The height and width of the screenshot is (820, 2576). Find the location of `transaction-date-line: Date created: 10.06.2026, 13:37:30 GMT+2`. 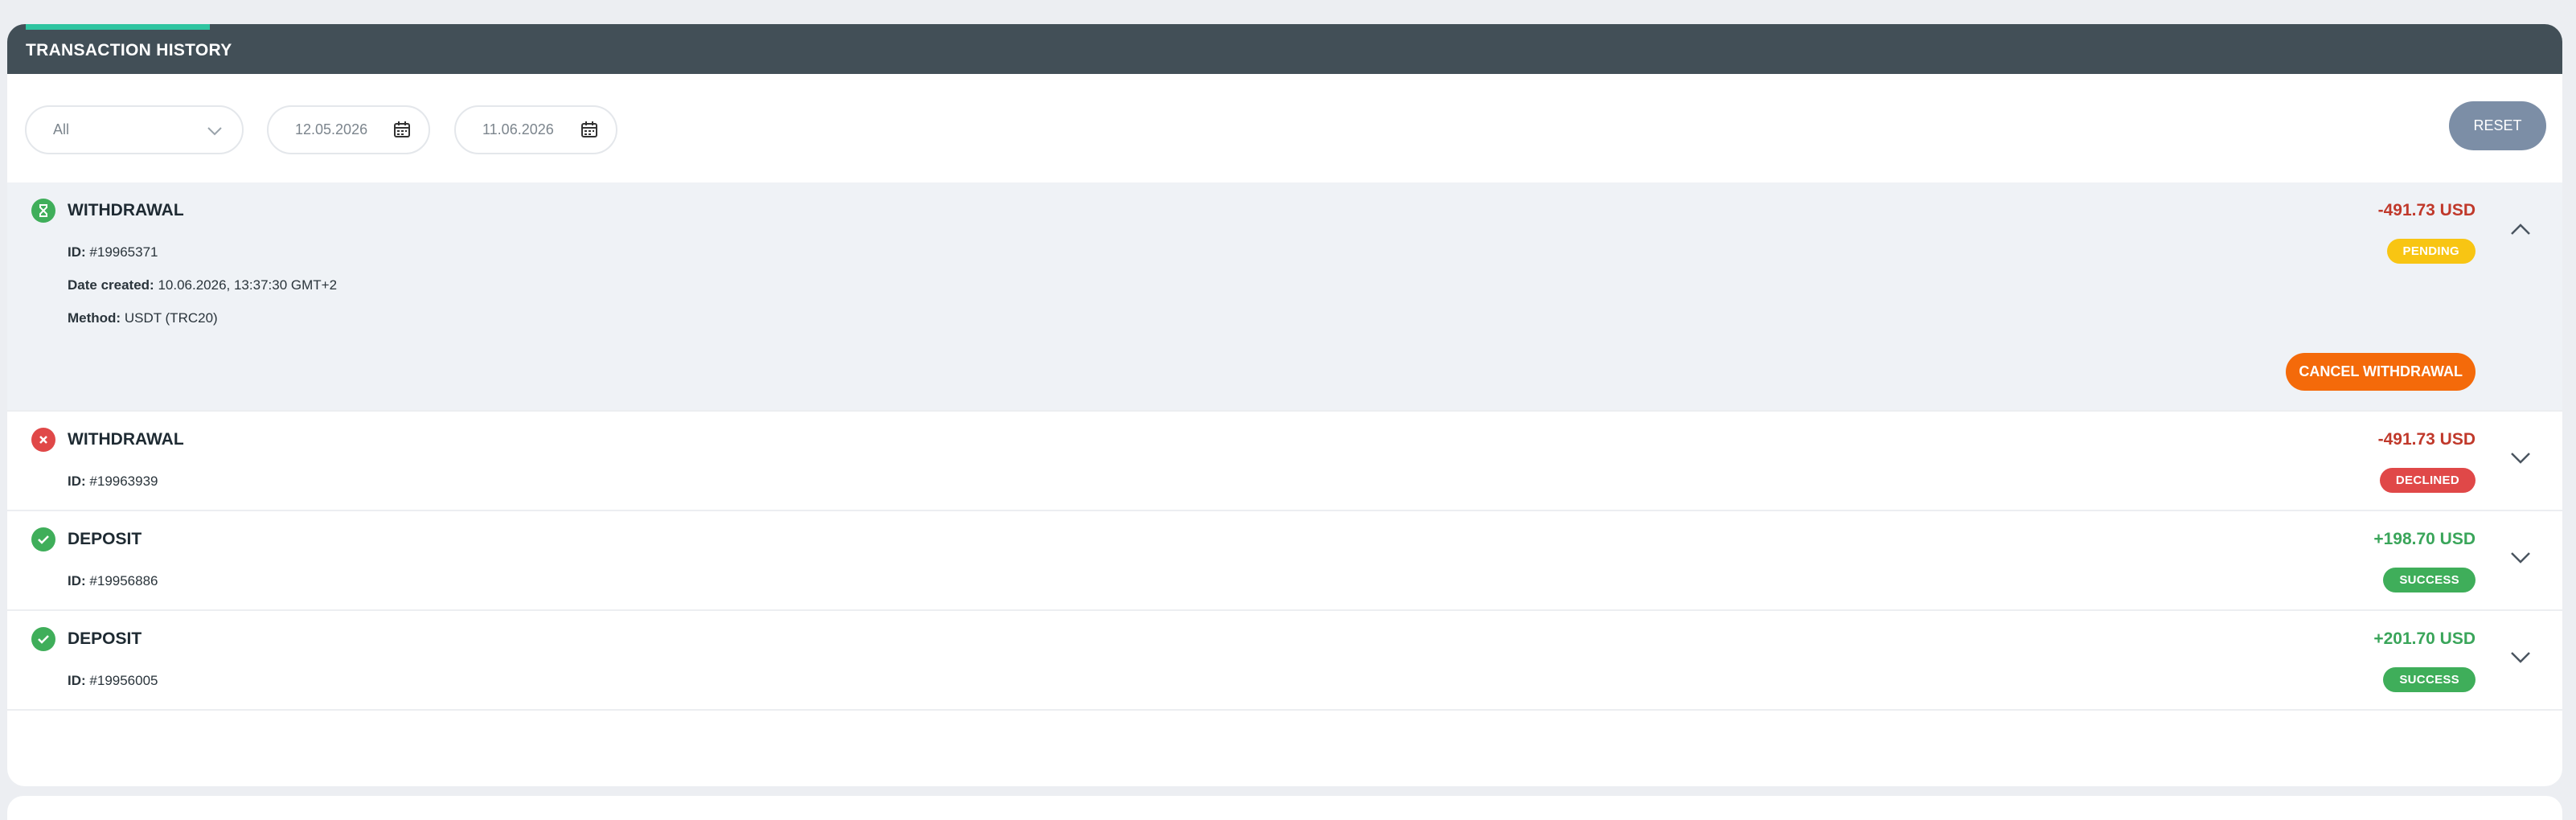

transaction-date-line: Date created: 10.06.2026, 13:37:30 GMT+2 is located at coordinates (202, 285).